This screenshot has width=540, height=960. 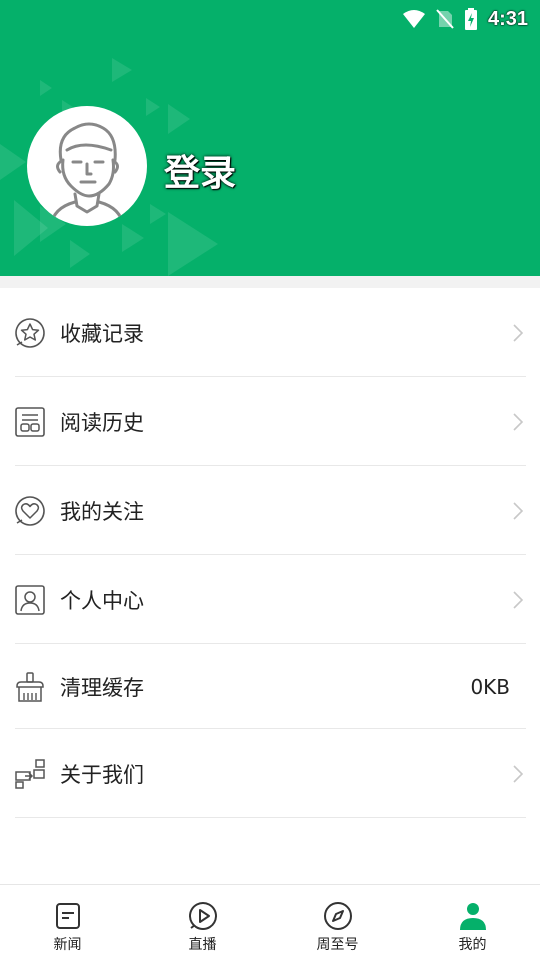 I want to click on menu-item-personal-center: 个人中心, so click(x=270, y=599).